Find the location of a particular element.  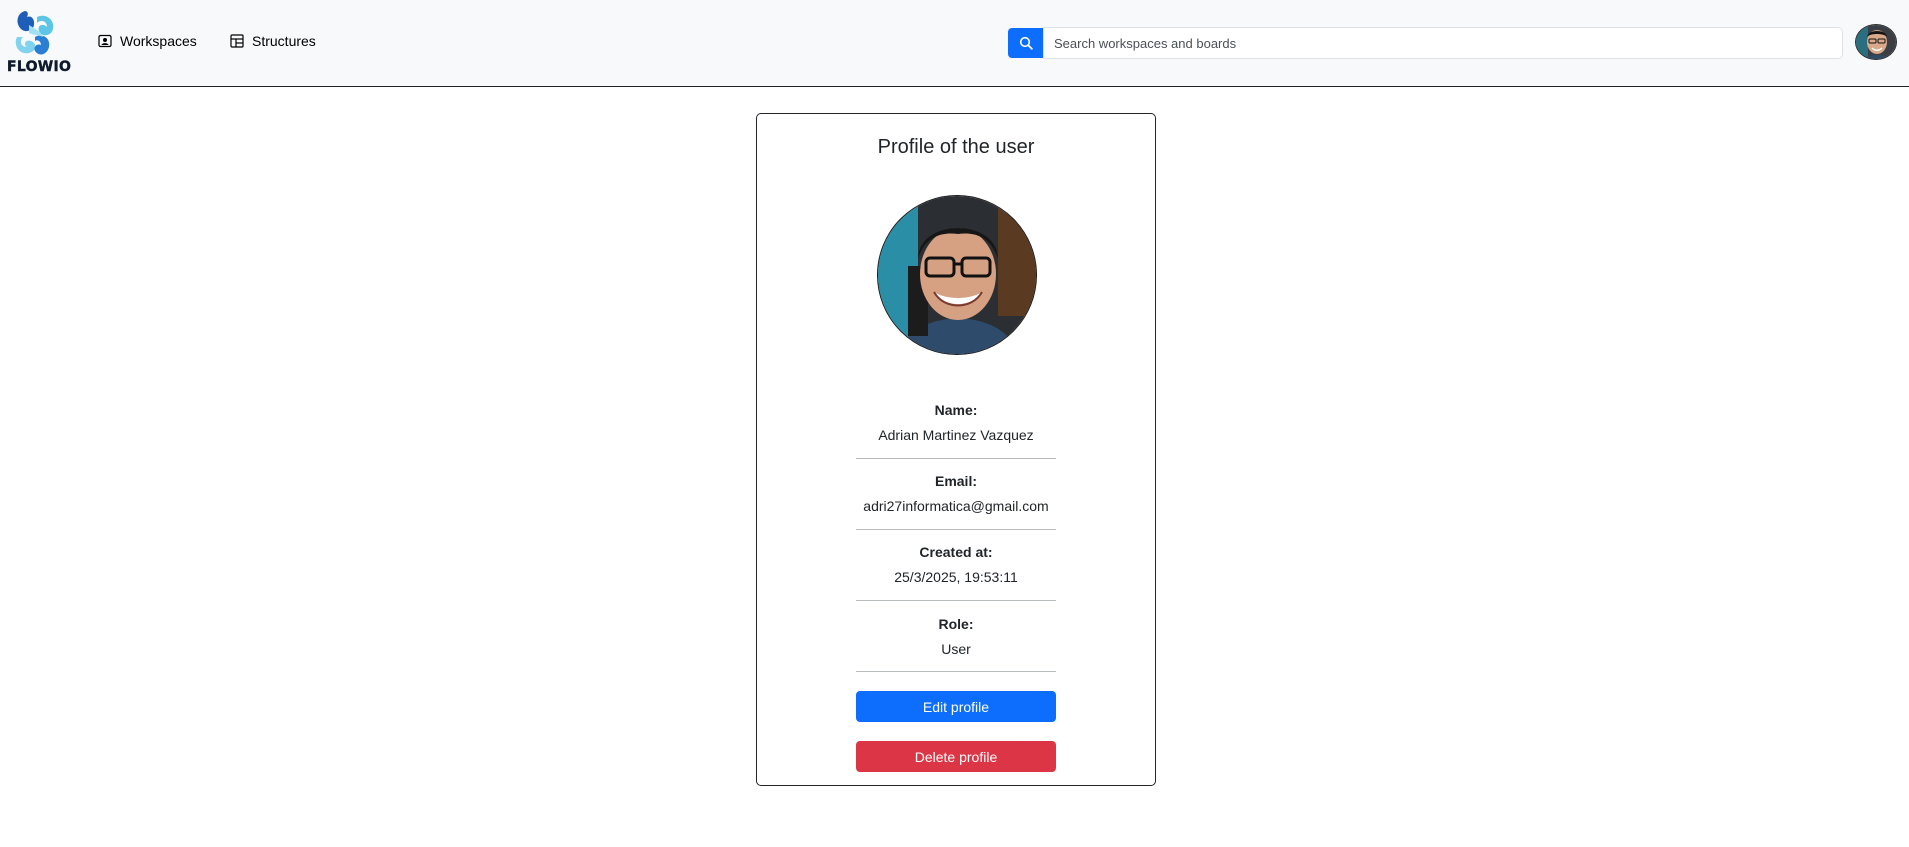

field-label: Created at: is located at coordinates (956, 552).